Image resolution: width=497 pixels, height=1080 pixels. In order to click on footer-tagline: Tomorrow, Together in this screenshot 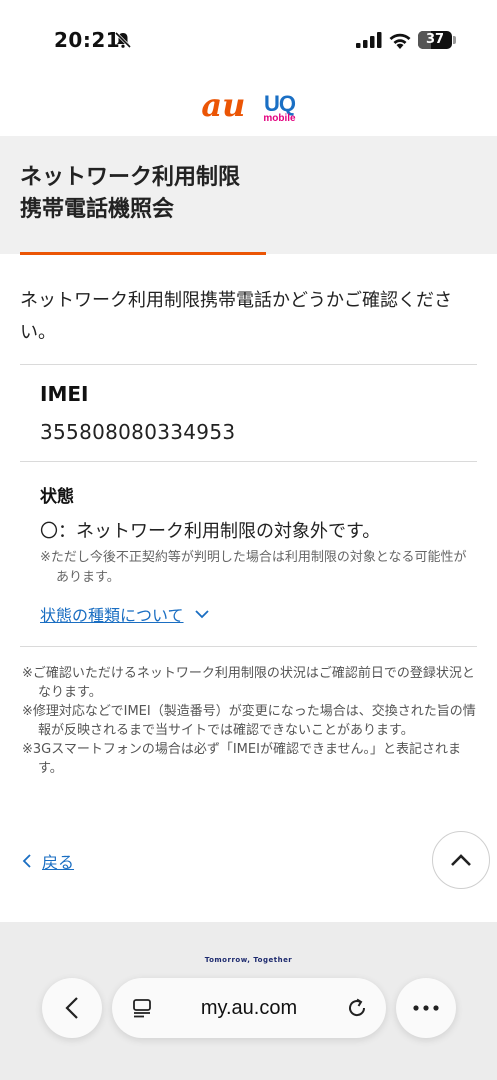, I will do `click(248, 960)`.